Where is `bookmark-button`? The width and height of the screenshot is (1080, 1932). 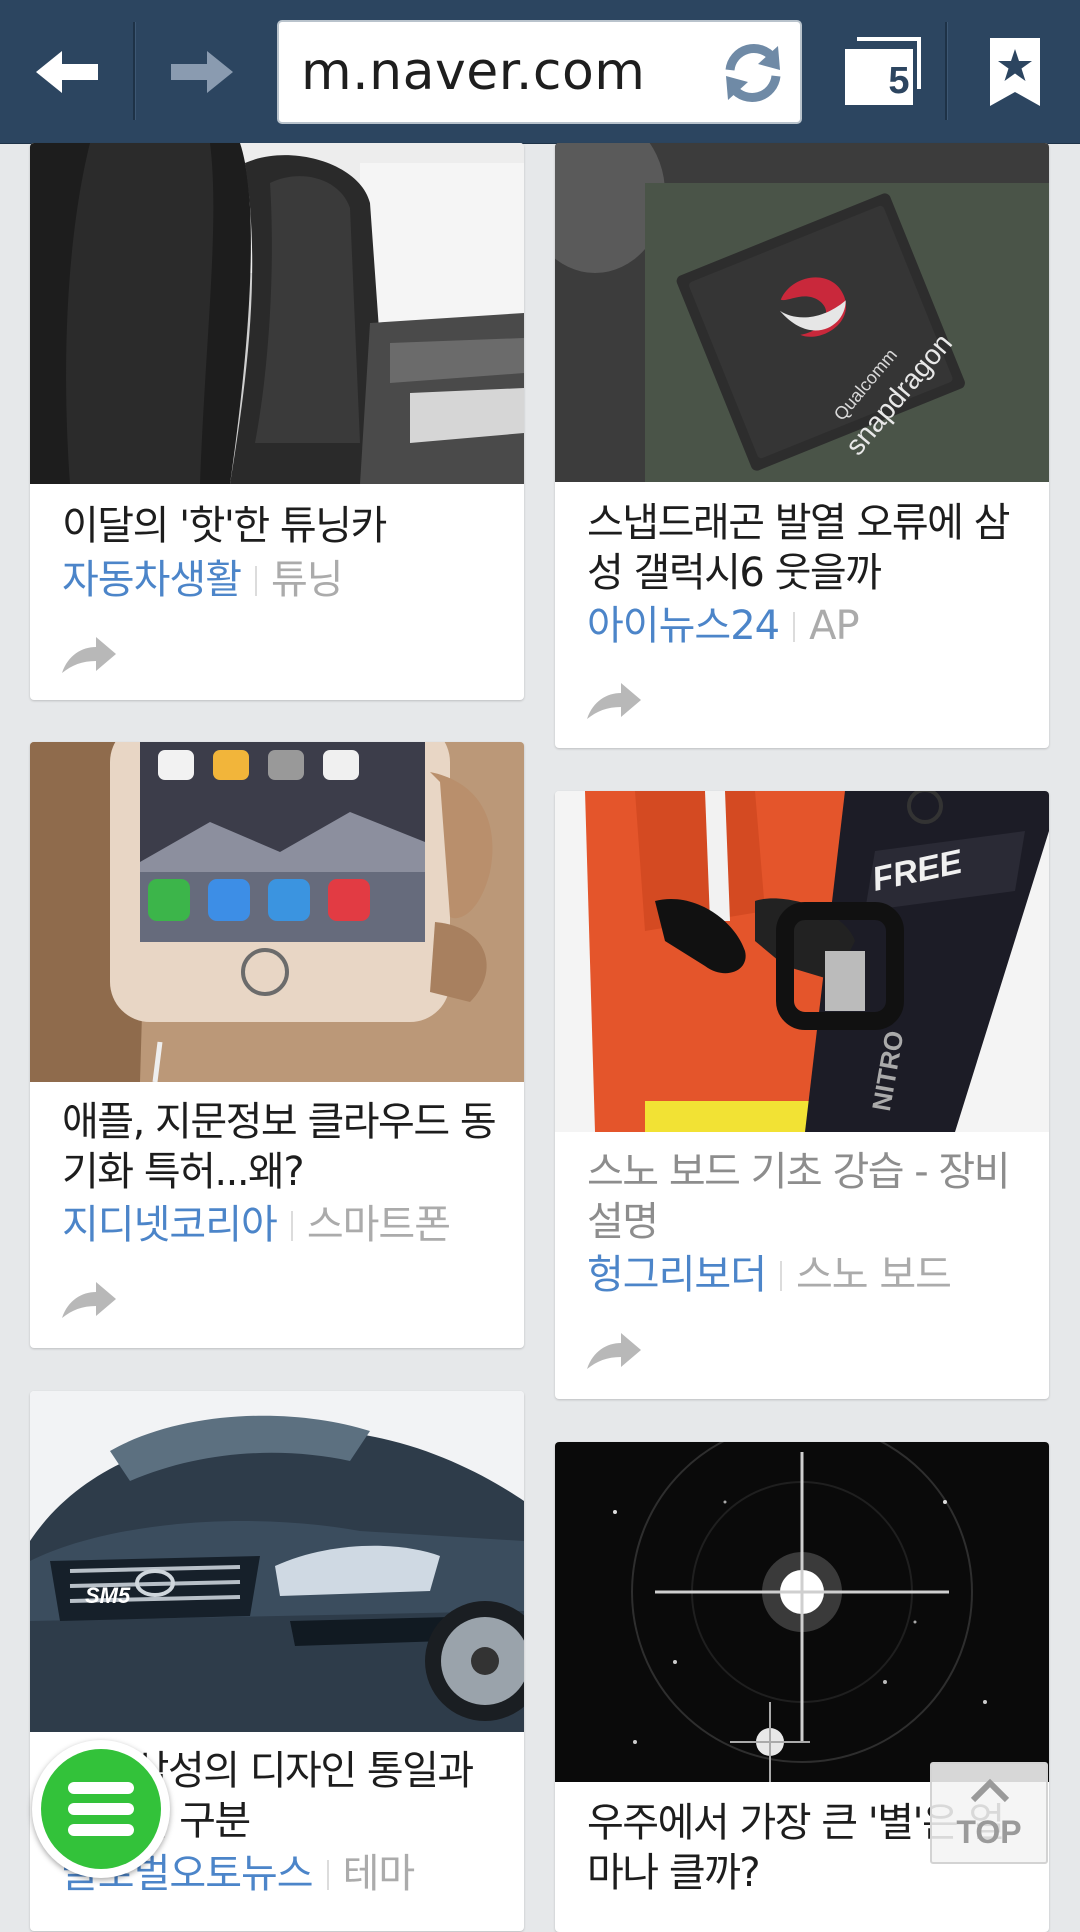
bookmark-button is located at coordinates (1015, 71).